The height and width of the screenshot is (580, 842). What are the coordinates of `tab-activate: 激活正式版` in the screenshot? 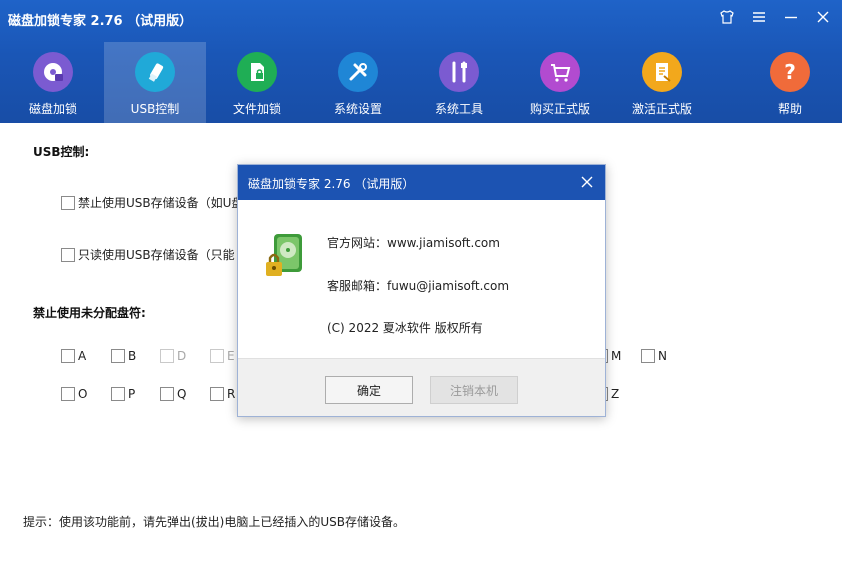 It's located at (662, 82).